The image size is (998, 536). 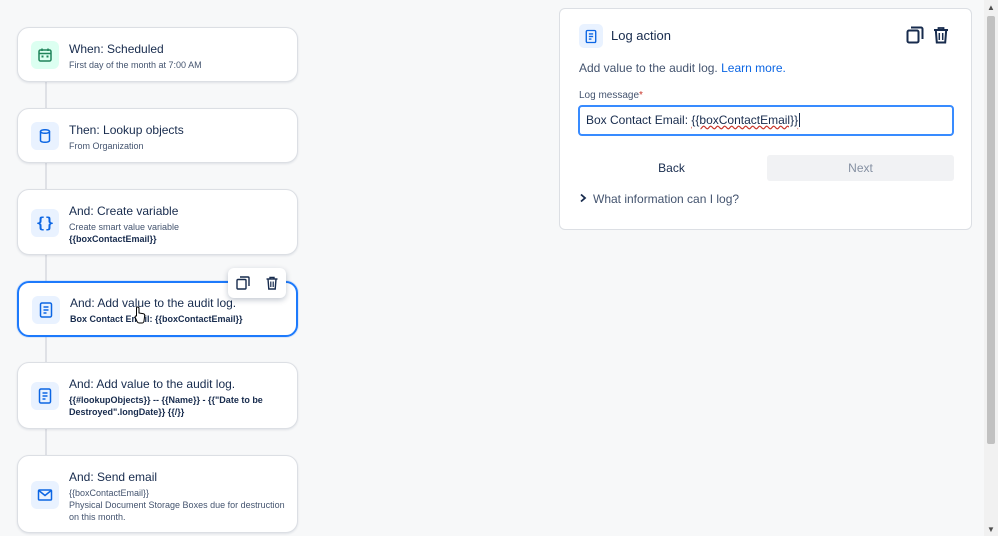 I want to click on panel-description: Add value to the audit log. Learn more., so click(x=682, y=68).